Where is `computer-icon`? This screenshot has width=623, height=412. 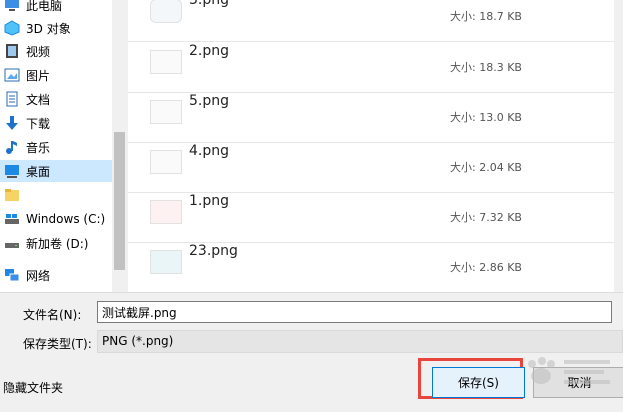 computer-icon is located at coordinates (12, 6).